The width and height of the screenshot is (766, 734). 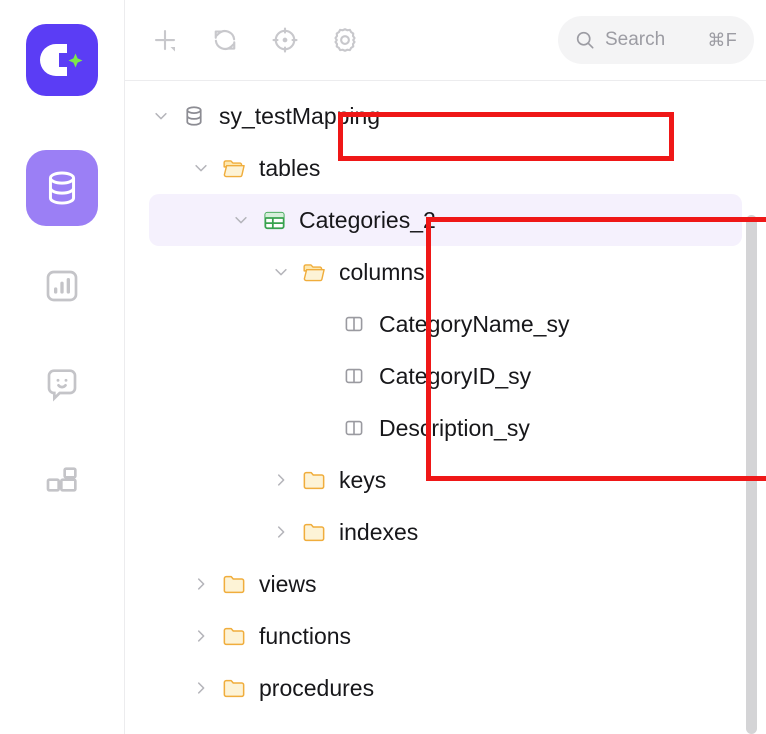 What do you see at coordinates (585, 40) in the screenshot?
I see `search-icon` at bounding box center [585, 40].